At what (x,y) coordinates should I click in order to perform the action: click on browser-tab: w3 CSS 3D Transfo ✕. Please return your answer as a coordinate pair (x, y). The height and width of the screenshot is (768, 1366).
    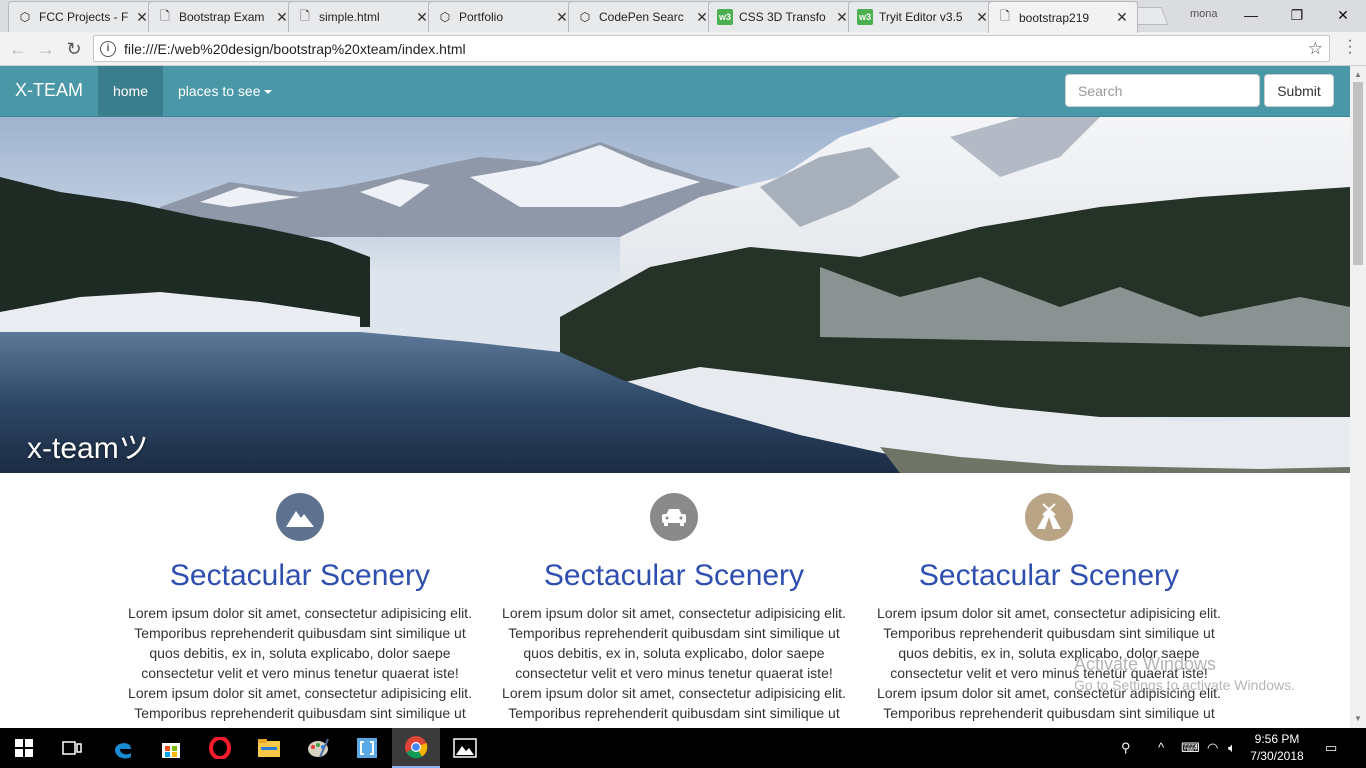
    Looking at the image, I should click on (783, 16).